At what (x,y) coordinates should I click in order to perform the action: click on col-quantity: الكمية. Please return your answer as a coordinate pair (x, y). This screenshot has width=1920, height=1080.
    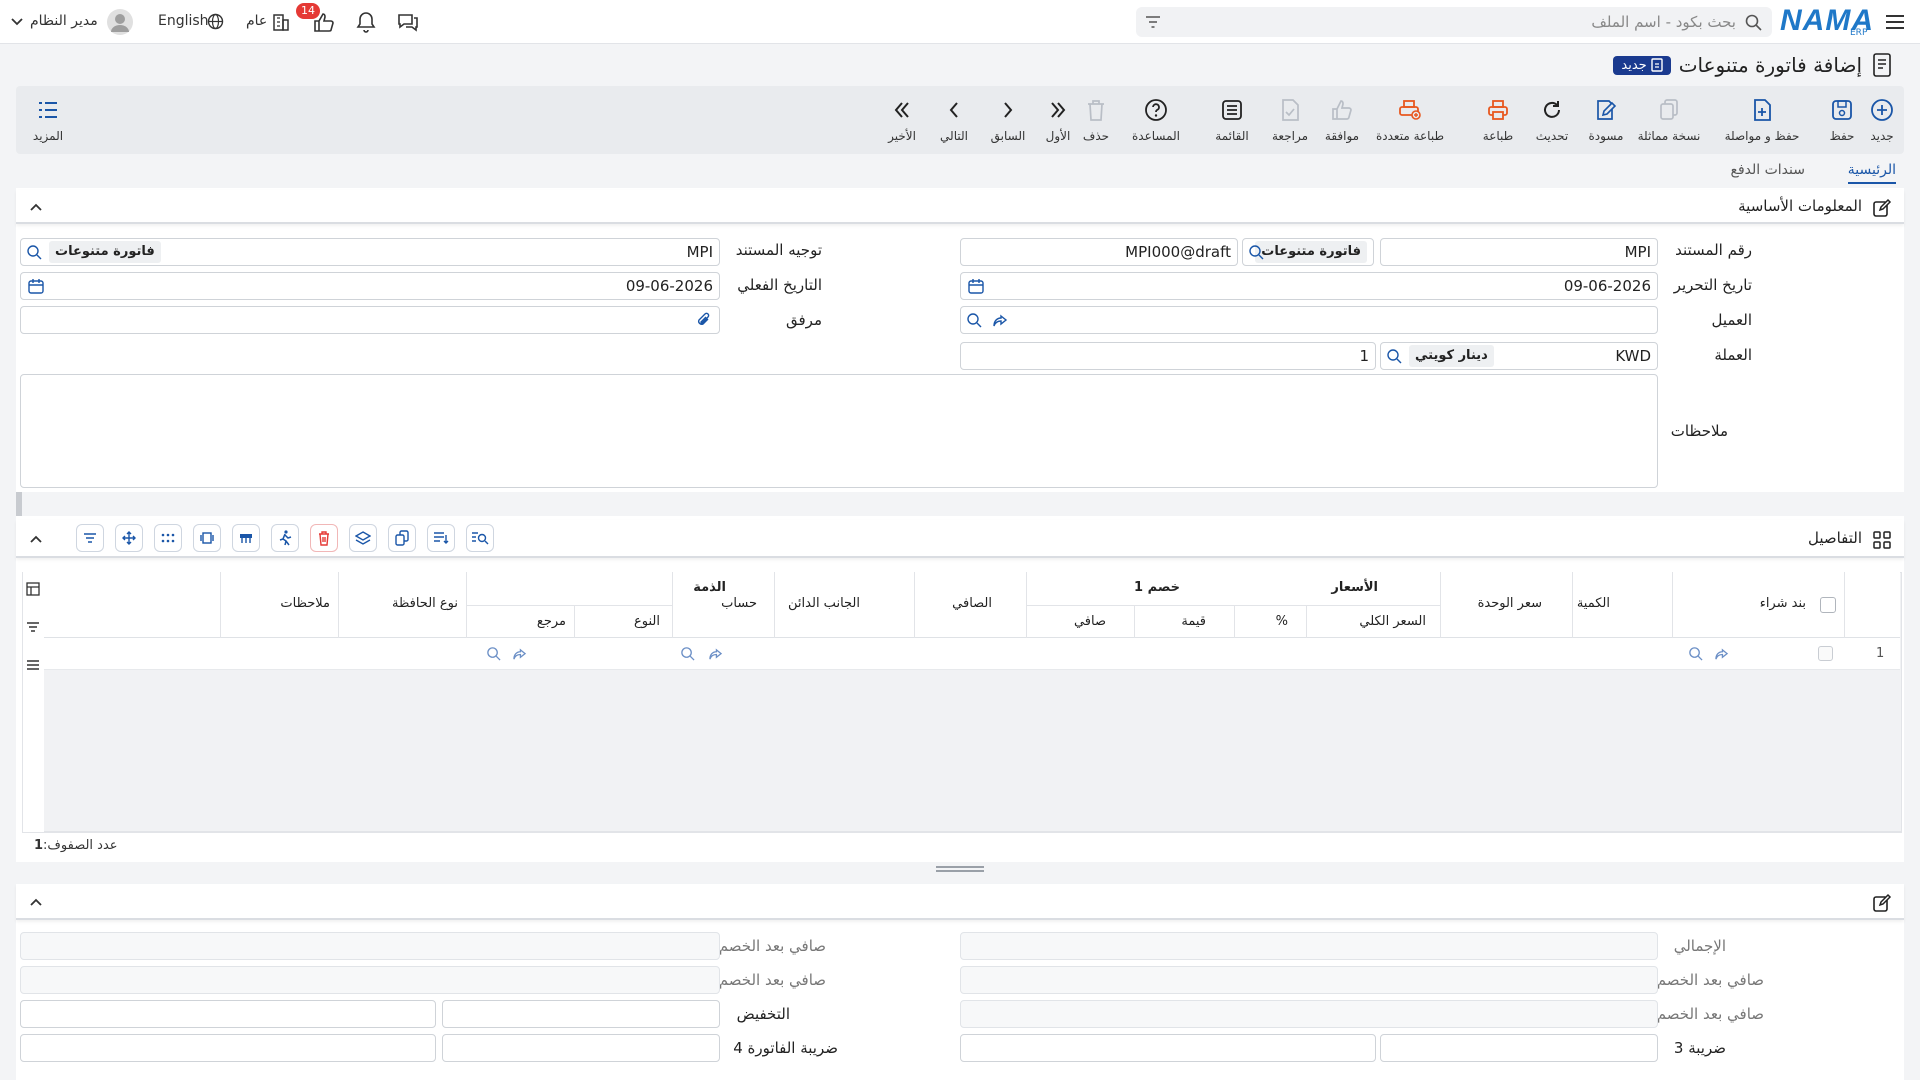
    Looking at the image, I should click on (1593, 603).